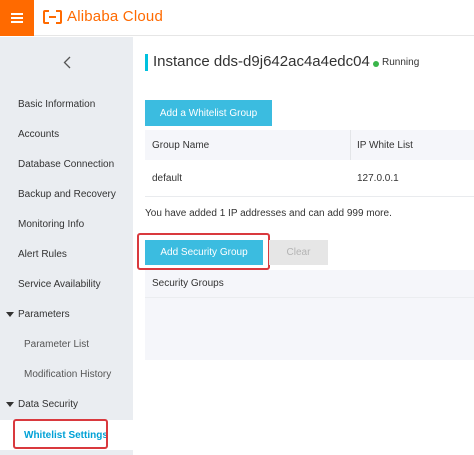 The image size is (474, 455). I want to click on sidebar-item-modification-history: Modification History, so click(66, 374).